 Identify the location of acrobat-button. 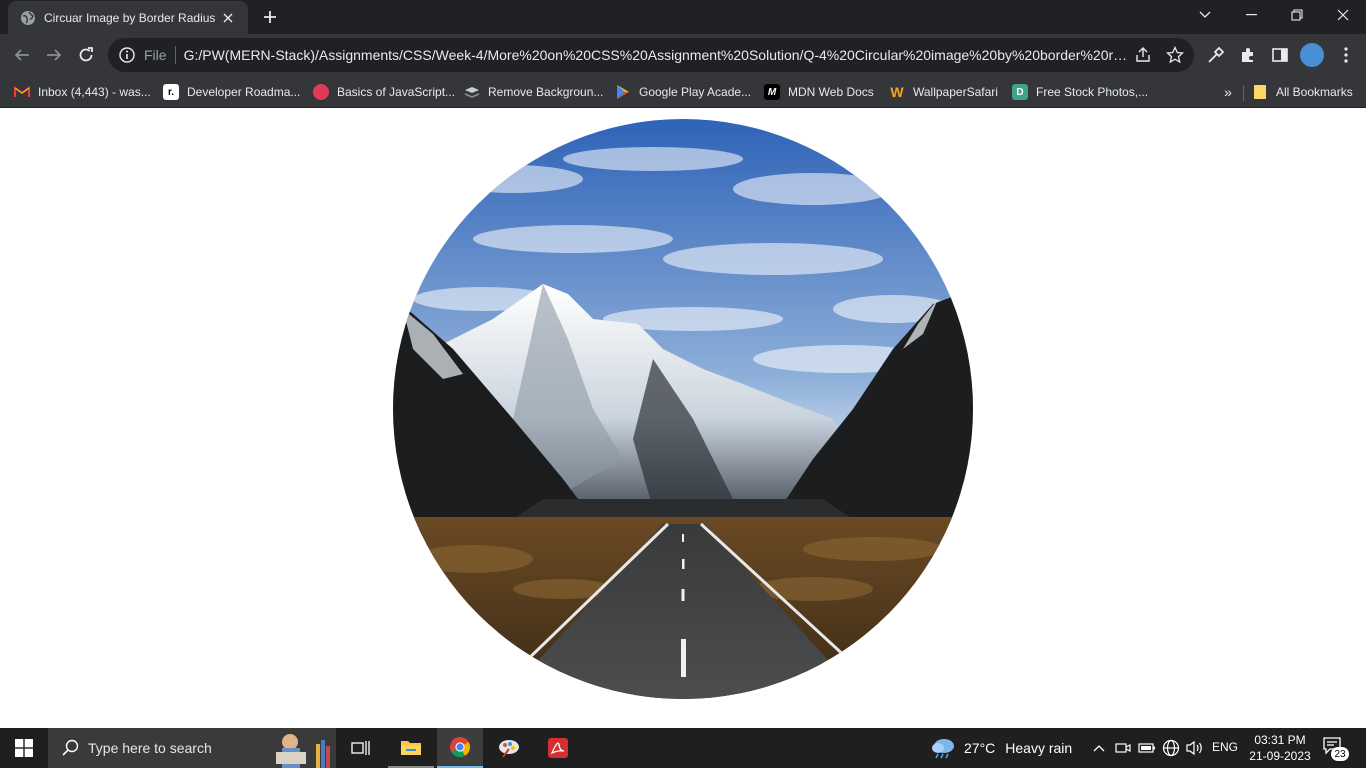
(558, 748).